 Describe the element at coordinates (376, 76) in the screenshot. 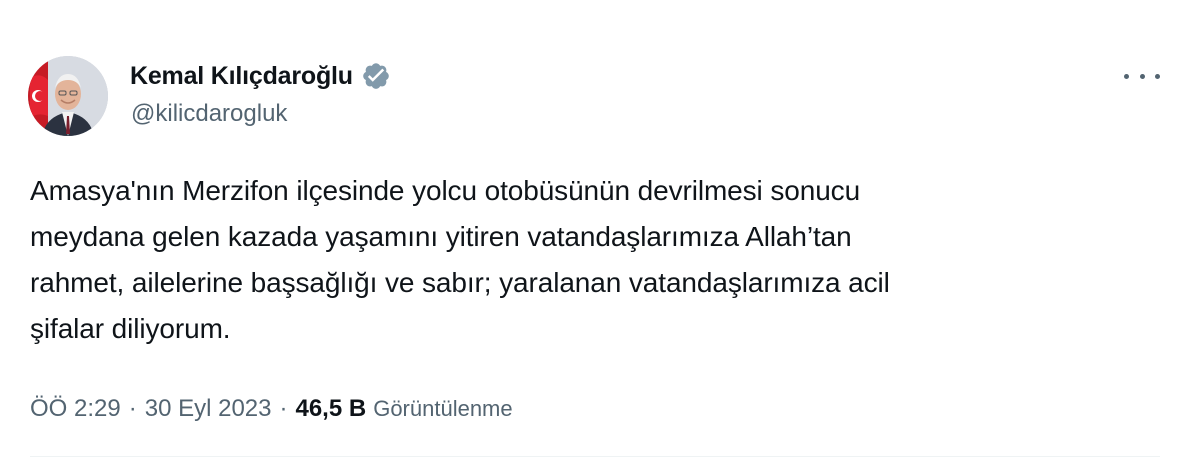

I see `verified-badge-icon` at that location.